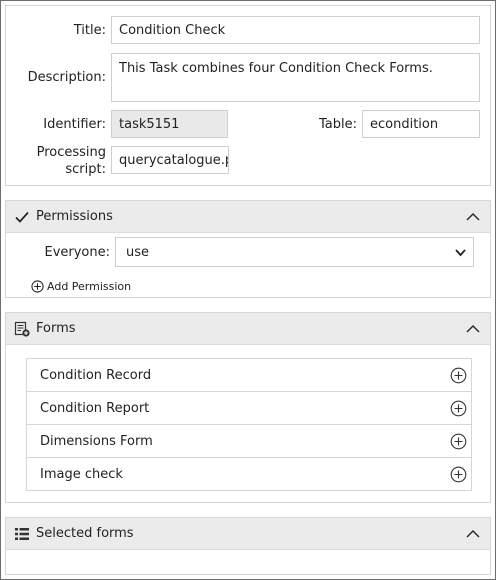  What do you see at coordinates (138, 252) in the screenshot?
I see `everyone-permission-value: use` at bounding box center [138, 252].